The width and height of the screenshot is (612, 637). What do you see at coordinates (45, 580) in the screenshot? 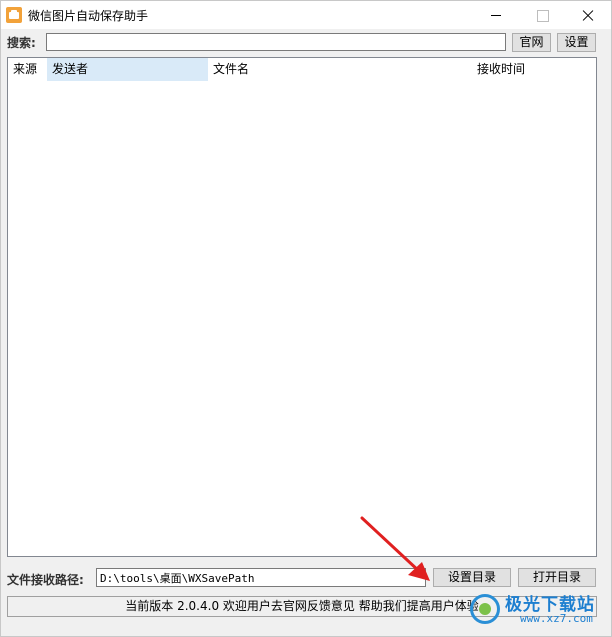
I see `save-path-label: 文件接收路径:` at bounding box center [45, 580].